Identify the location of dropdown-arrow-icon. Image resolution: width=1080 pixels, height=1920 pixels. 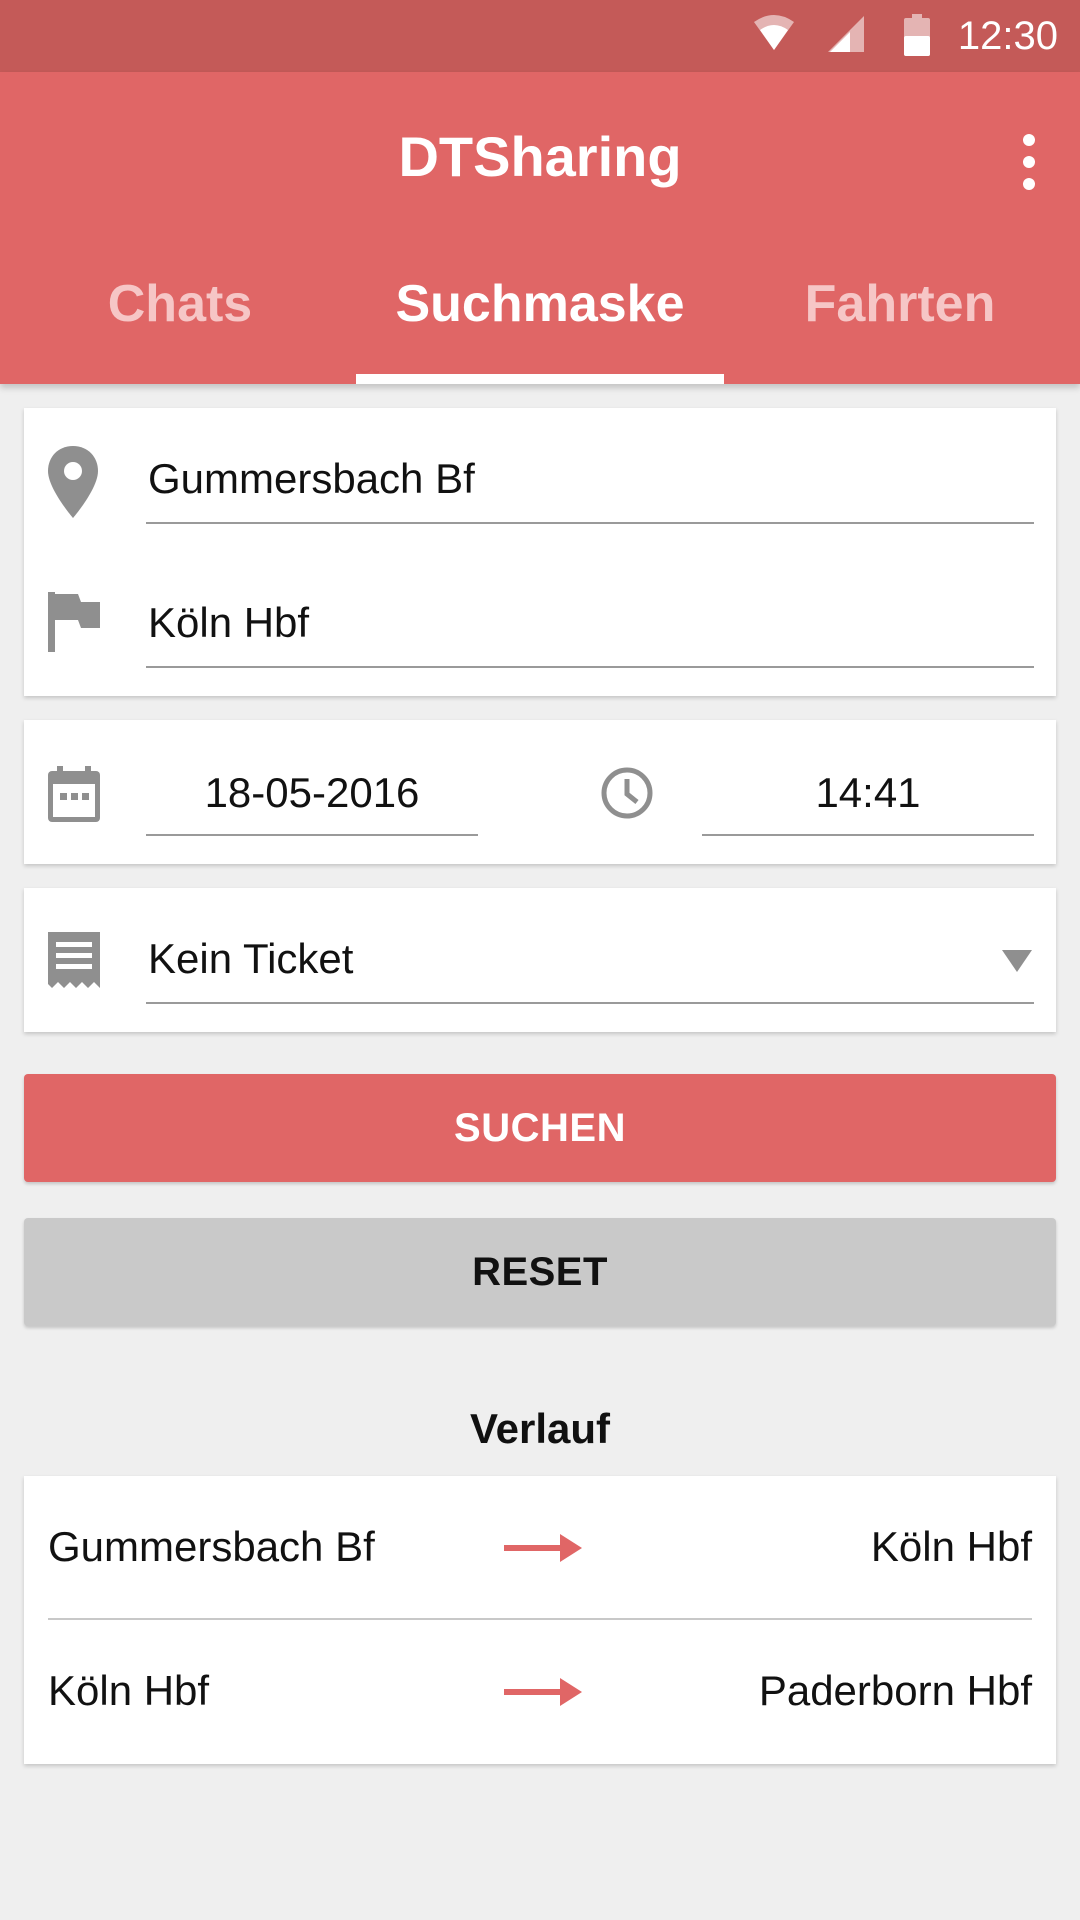
(1017, 961).